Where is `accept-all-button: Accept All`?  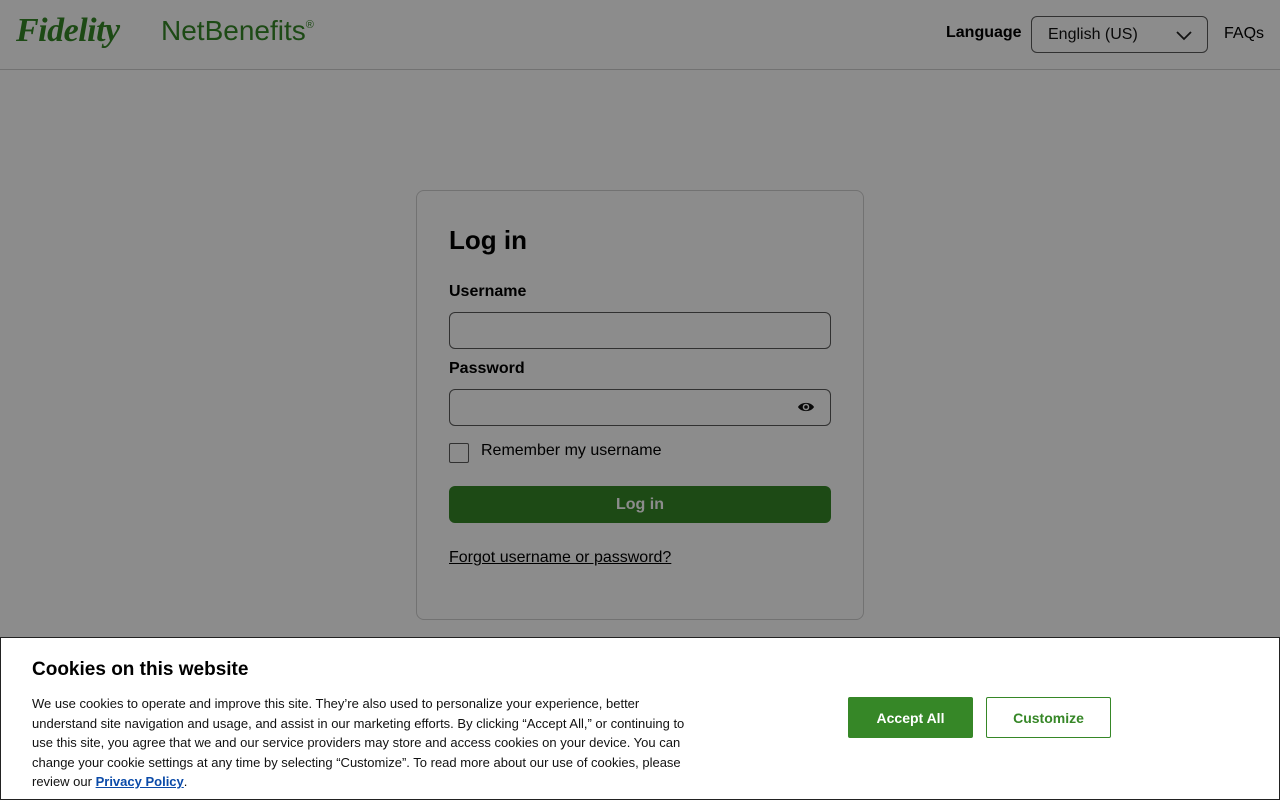
accept-all-button: Accept All is located at coordinates (910, 717).